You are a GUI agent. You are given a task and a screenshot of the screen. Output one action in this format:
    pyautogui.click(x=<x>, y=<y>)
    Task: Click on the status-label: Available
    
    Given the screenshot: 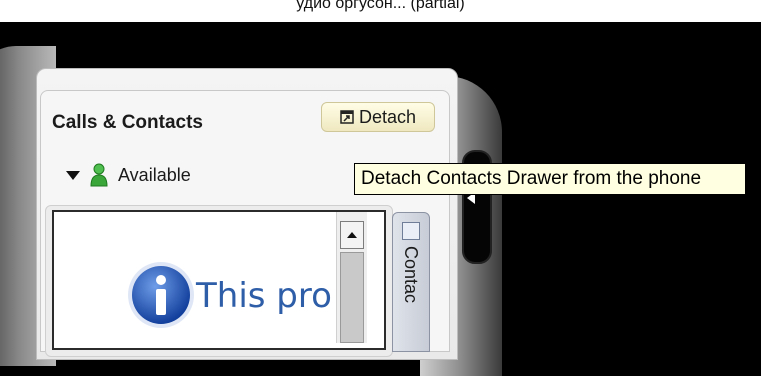 What is the action you would take?
    pyautogui.click(x=154, y=174)
    